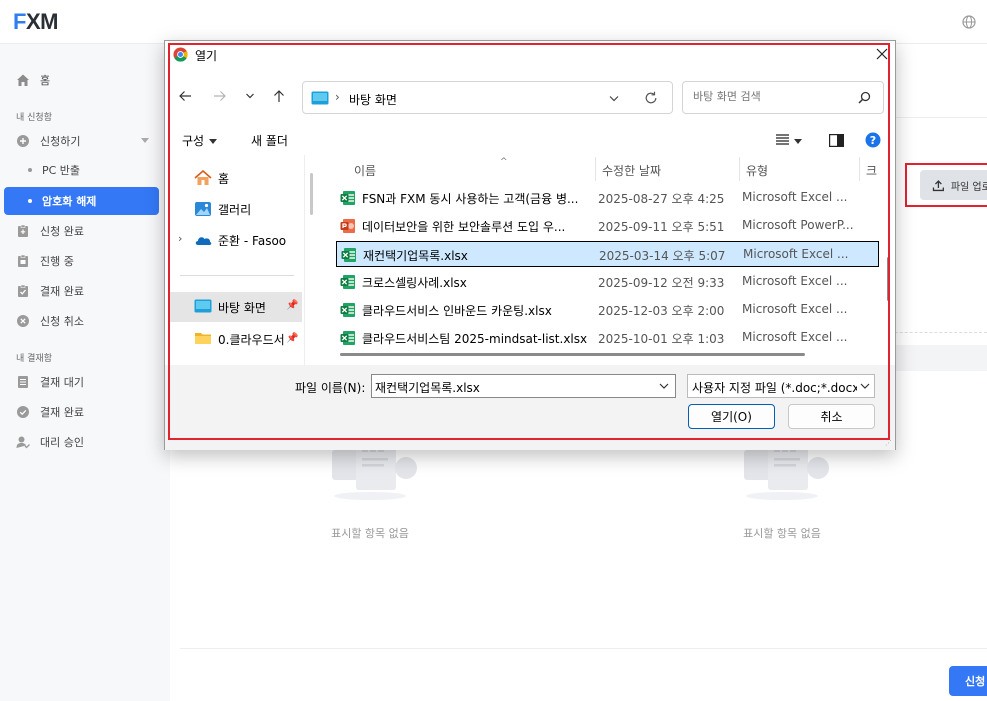  I want to click on nav-item-label: 홈, so click(224, 178).